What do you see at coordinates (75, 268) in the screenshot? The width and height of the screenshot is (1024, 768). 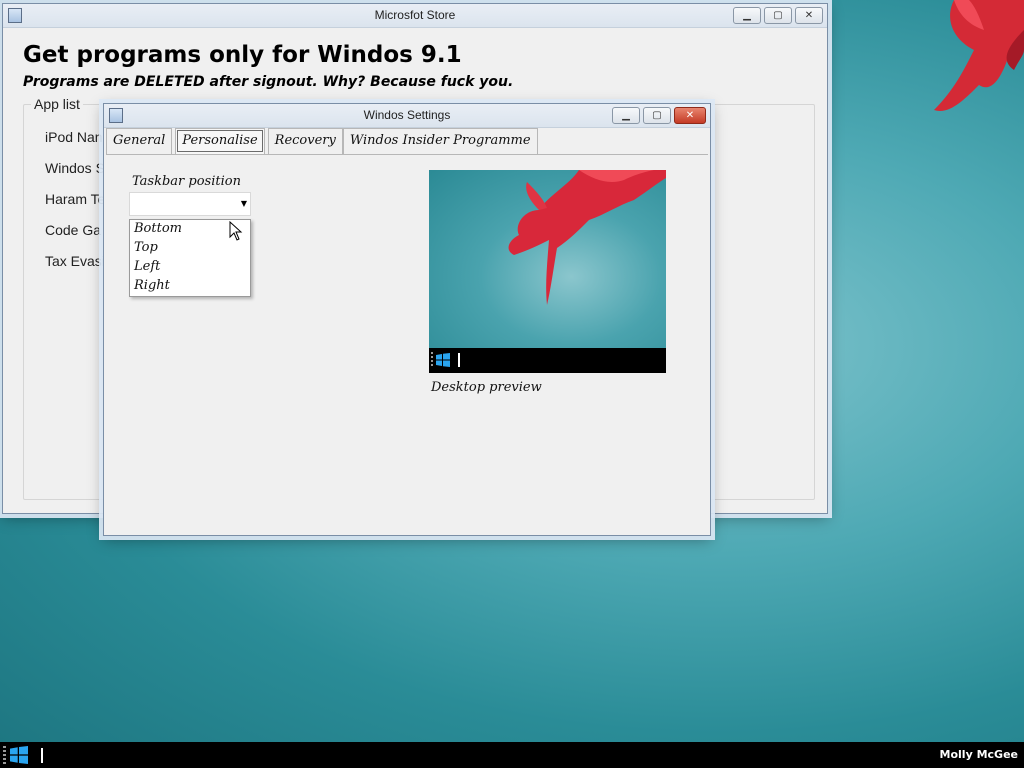 I see `app-list-item: Tax Evasi` at bounding box center [75, 268].